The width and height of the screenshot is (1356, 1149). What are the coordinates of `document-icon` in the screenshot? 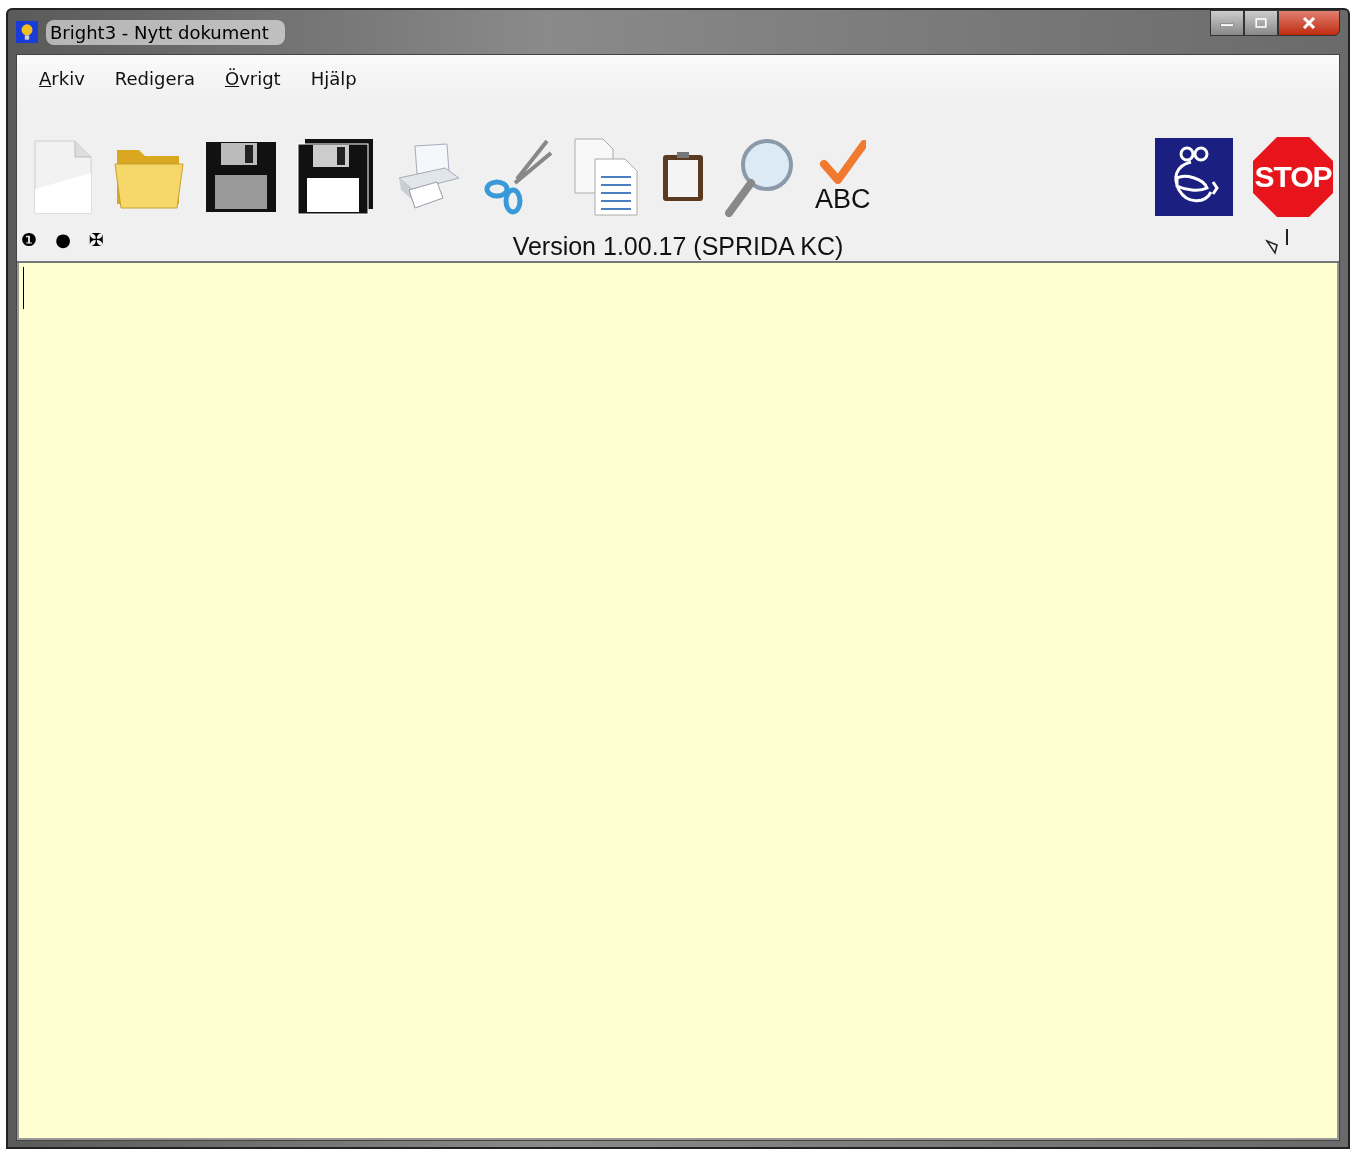 It's located at (63, 177).